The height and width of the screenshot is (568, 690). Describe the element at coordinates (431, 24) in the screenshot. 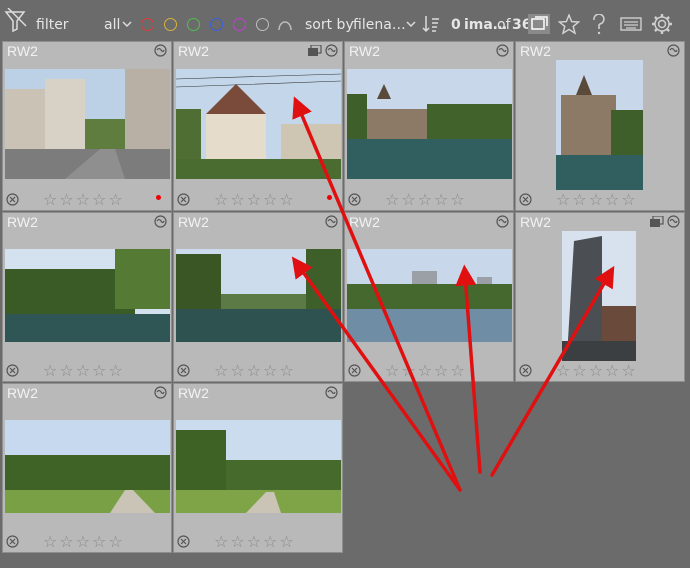

I see `sort-order-icon` at that location.